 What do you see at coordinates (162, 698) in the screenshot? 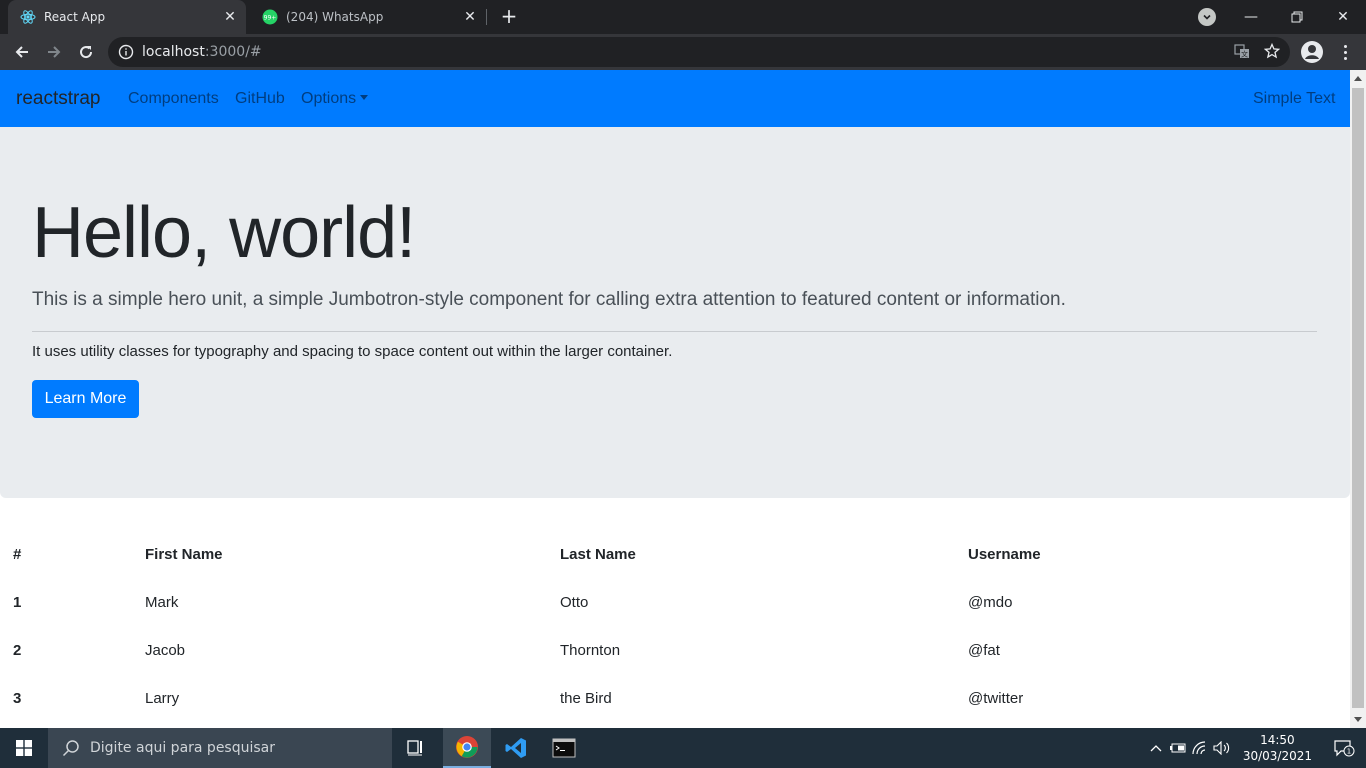
I see `cell-first-name: Larry` at bounding box center [162, 698].